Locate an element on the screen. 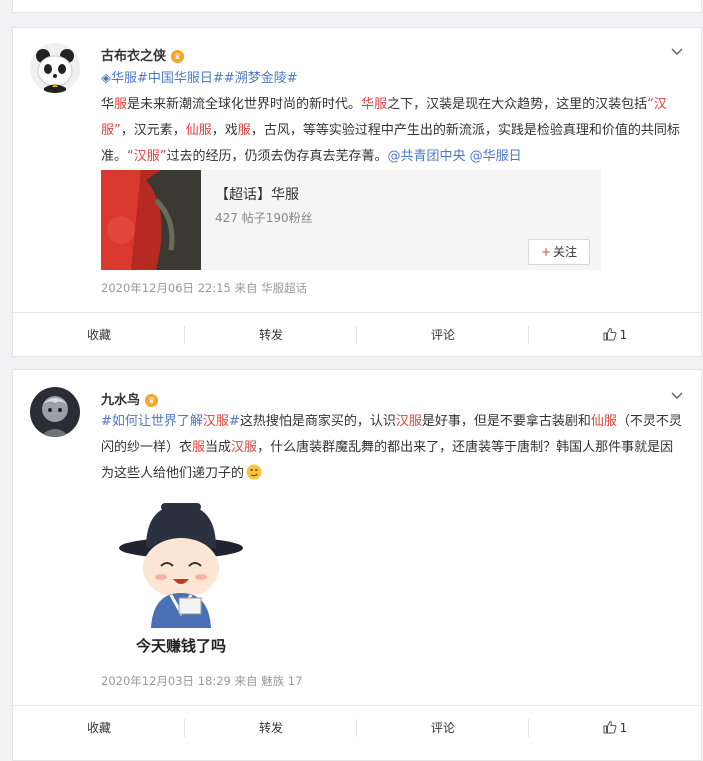 This screenshot has width=703, height=761. supertopic-stats: 427 帖子190粉丝 is located at coordinates (264, 218).